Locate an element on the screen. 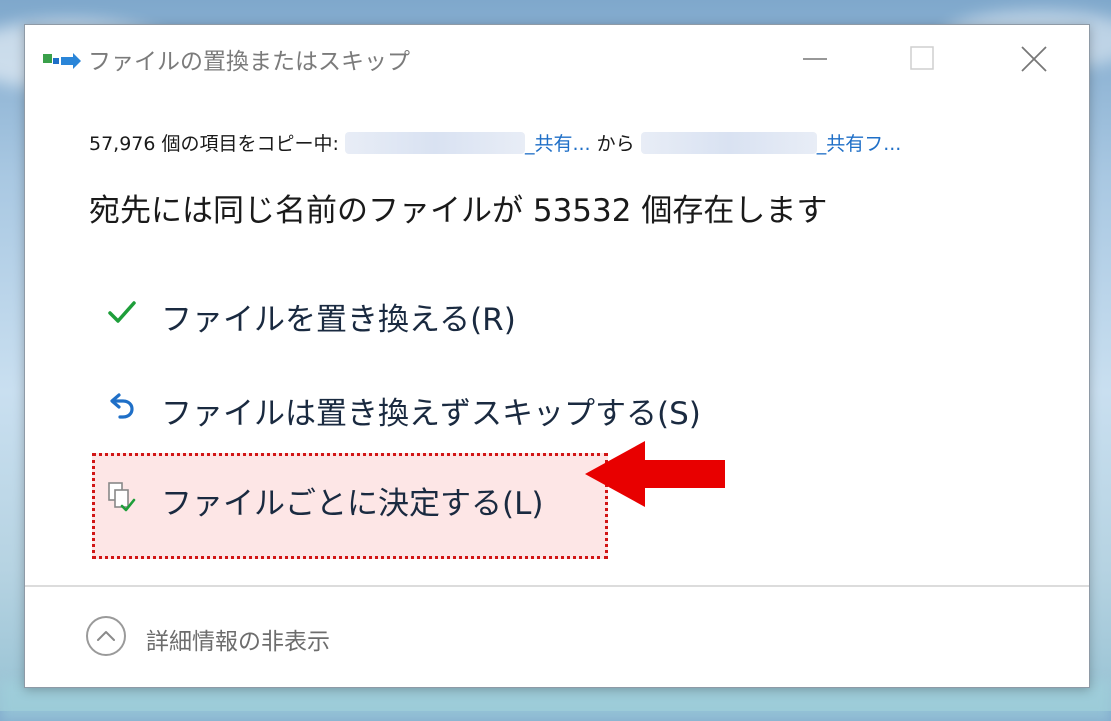 Image resolution: width=1111 pixels, height=721 pixels. replace-files-option: ファイルを置き換える(R) is located at coordinates (355, 313).